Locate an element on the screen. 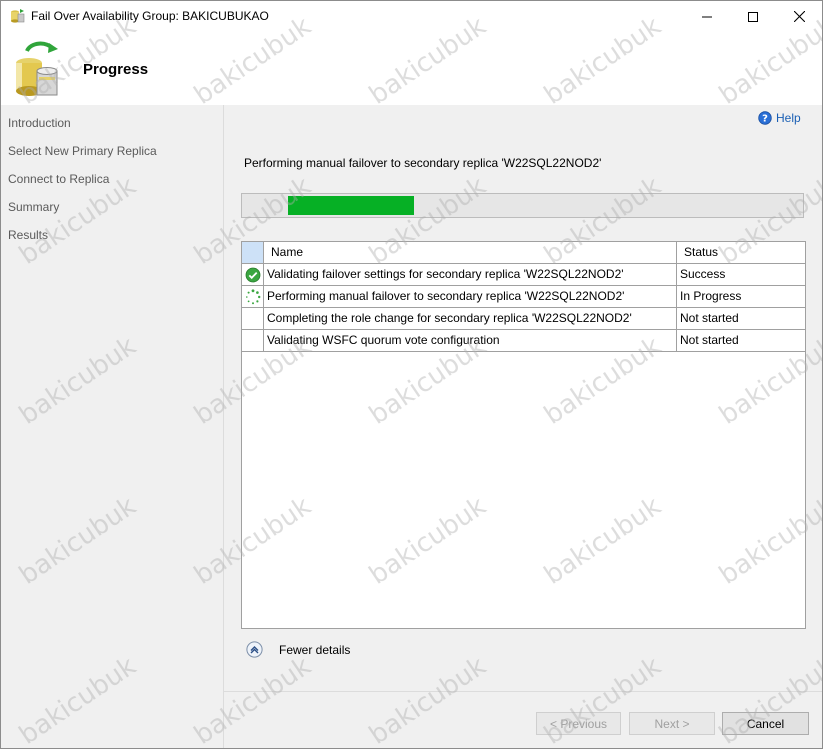 The height and width of the screenshot is (749, 823). minimize-icon is located at coordinates (707, 16).